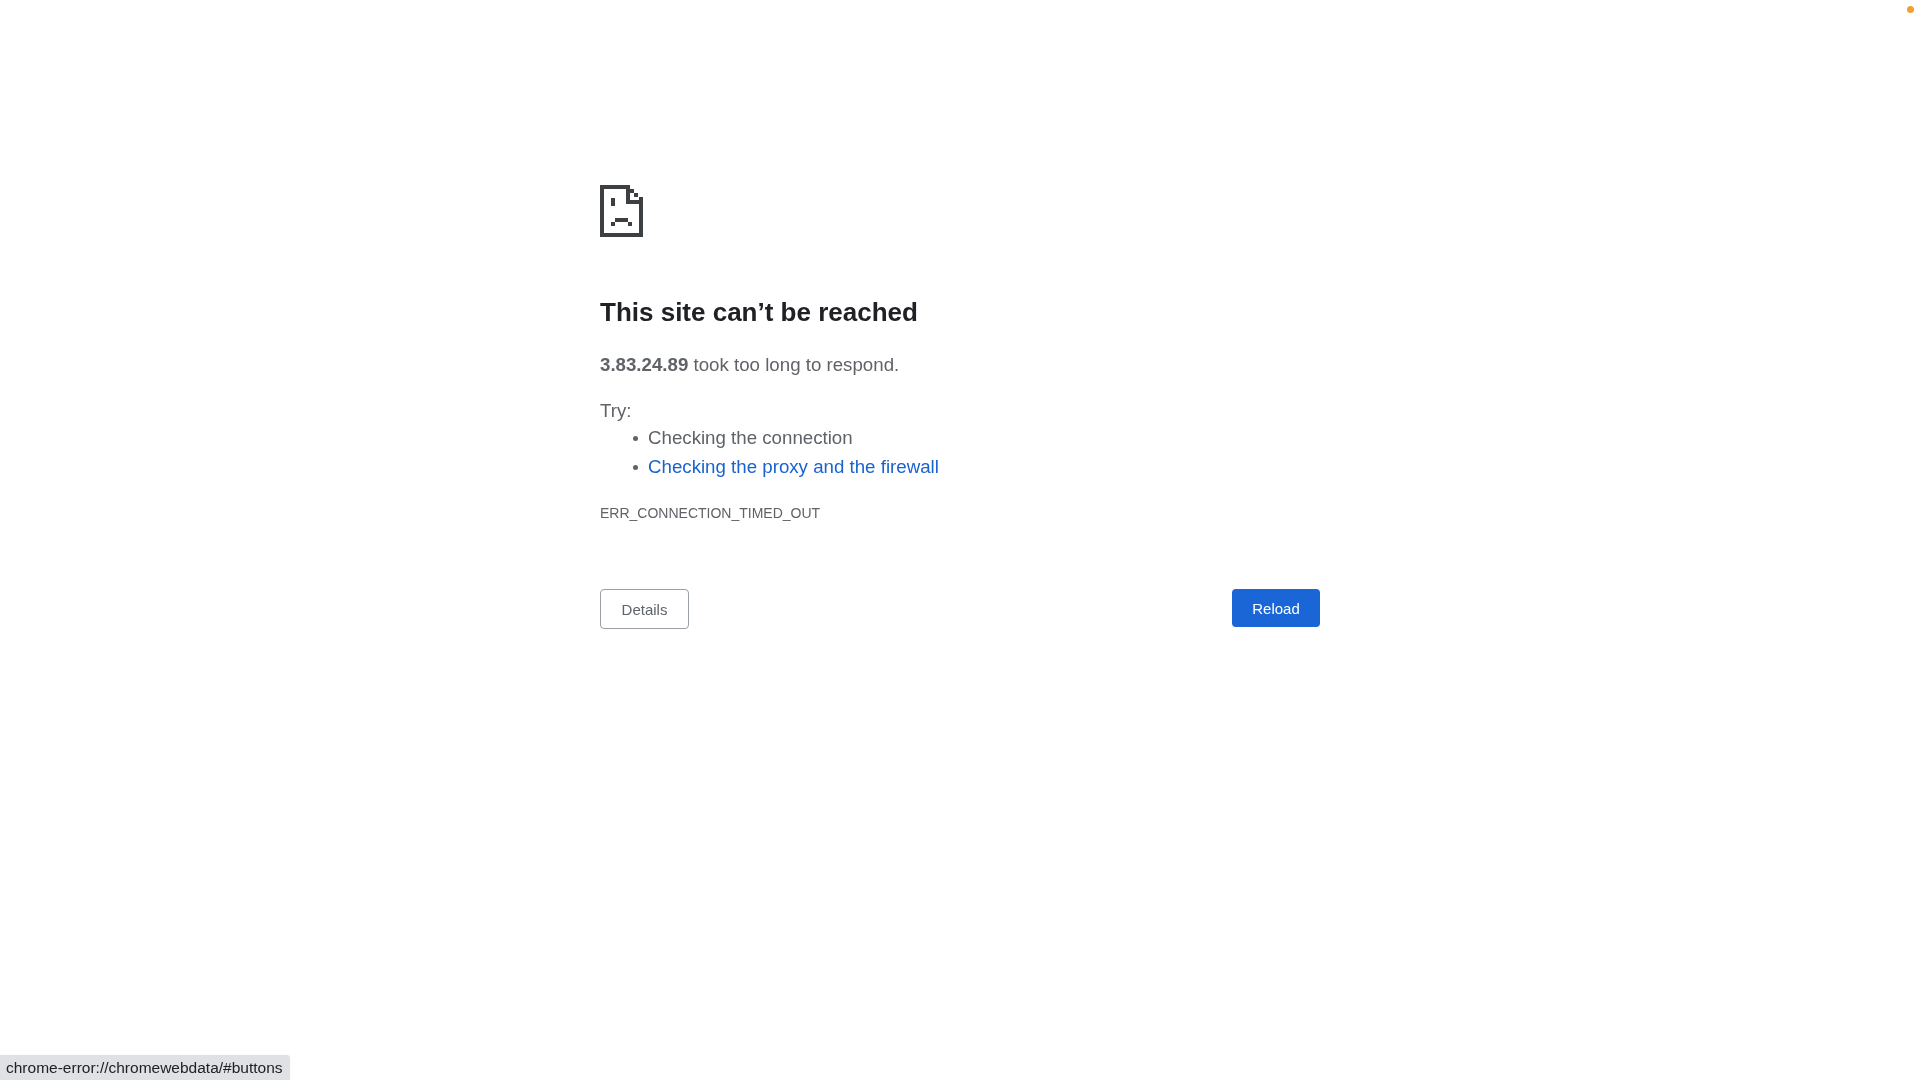 The height and width of the screenshot is (1080, 1920). Describe the element at coordinates (621, 211) in the screenshot. I see `sad-page-icon` at that location.